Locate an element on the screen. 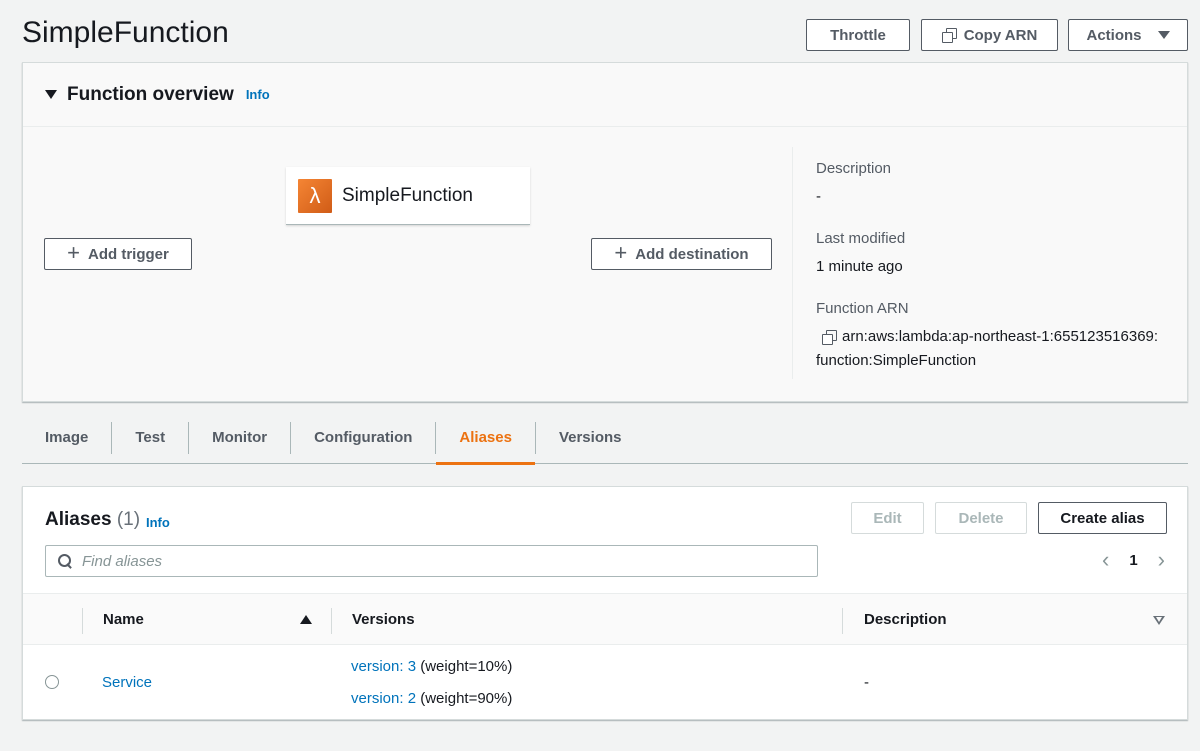  tab-versions: Versions is located at coordinates (590, 438).